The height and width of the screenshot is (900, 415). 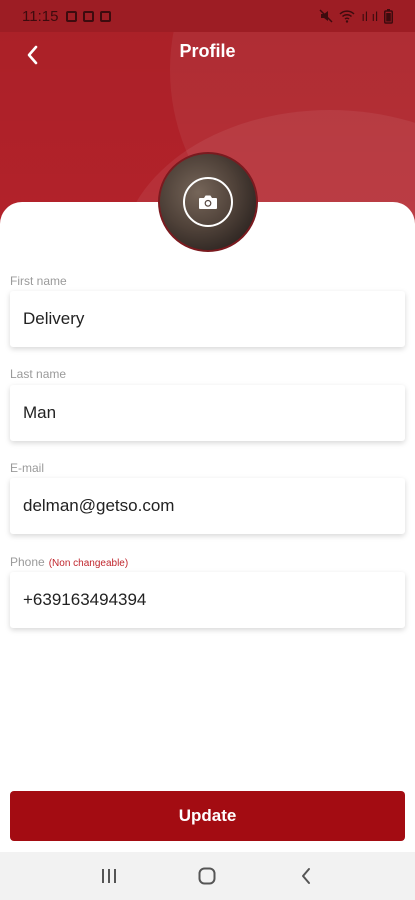 I want to click on phone-label-row: Phone (Non changeable), so click(x=69, y=562).